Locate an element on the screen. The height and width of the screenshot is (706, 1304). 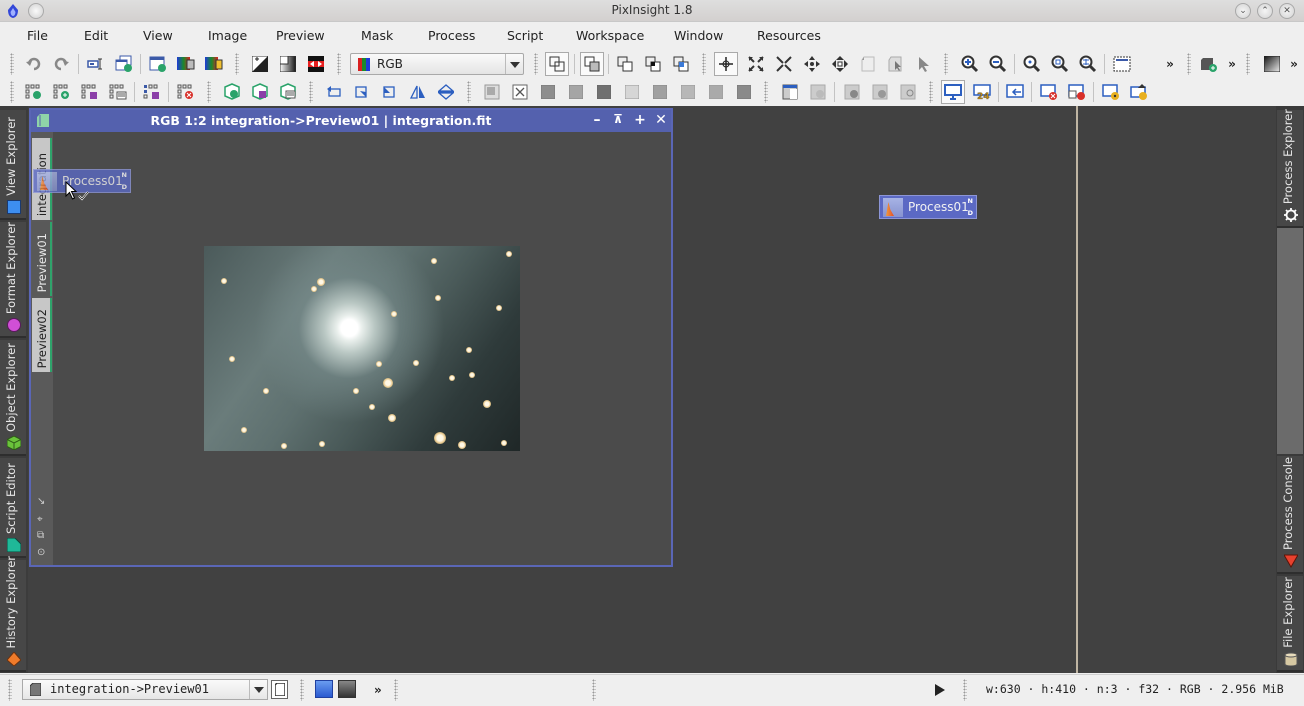
rotate-90-ccw-button is located at coordinates (390, 92).